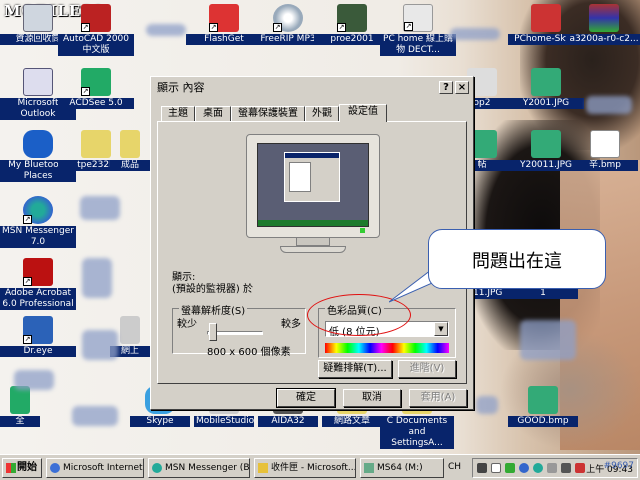 The width and height of the screenshot is (640, 480). I want to click on msn-icon, so click(157, 468).